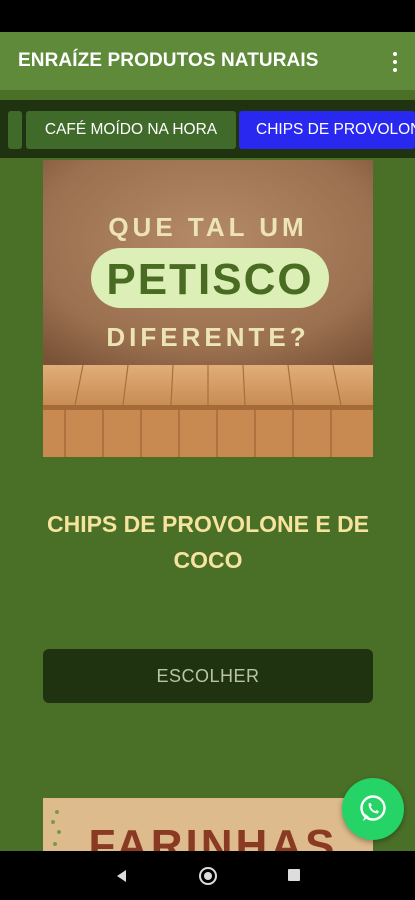 The height and width of the screenshot is (900, 415). I want to click on image-headline-line3: DIFERENTE?, so click(207, 337).